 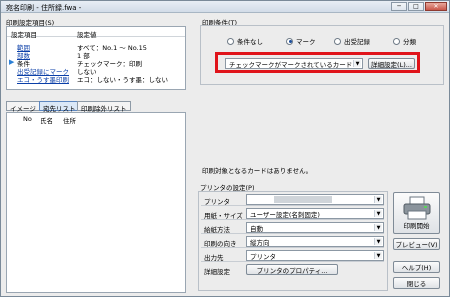 What do you see at coordinates (416, 283) in the screenshot?
I see `close-button: 閉じる` at bounding box center [416, 283].